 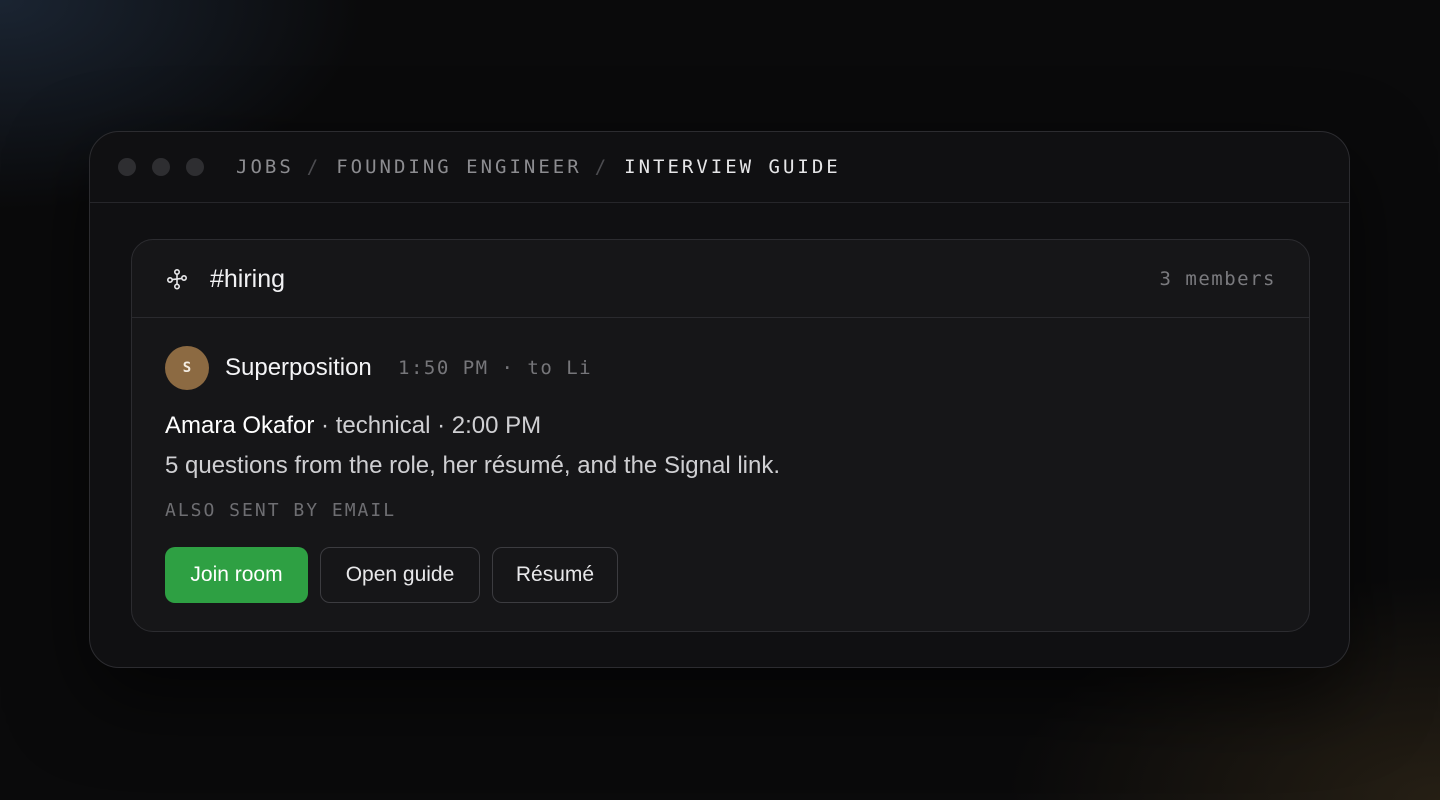 What do you see at coordinates (127, 167) in the screenshot?
I see `window-control-close` at bounding box center [127, 167].